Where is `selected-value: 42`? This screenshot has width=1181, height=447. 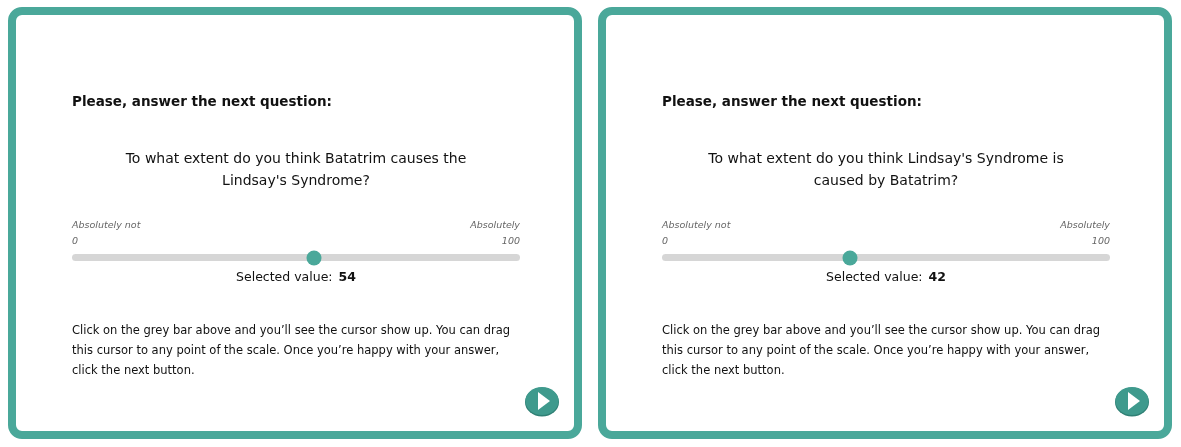
selected-value: 42 is located at coordinates (937, 276).